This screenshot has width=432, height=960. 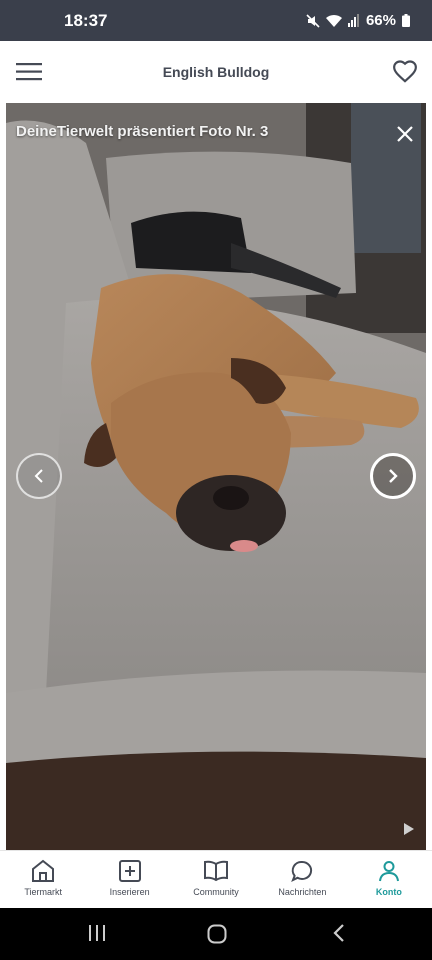 What do you see at coordinates (388, 871) in the screenshot?
I see `user-icon` at bounding box center [388, 871].